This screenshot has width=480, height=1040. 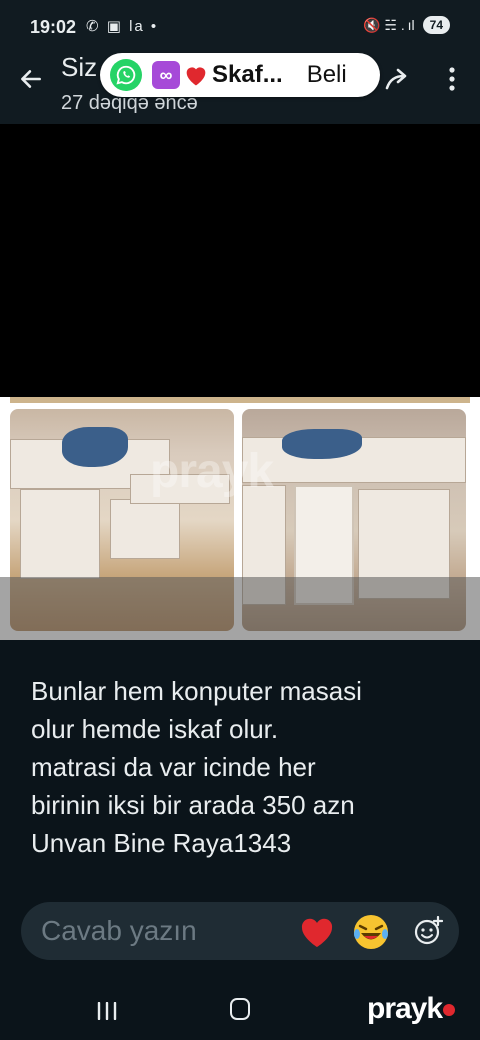 What do you see at coordinates (240, 608) in the screenshot?
I see `photo-shadow-overlay` at bounding box center [240, 608].